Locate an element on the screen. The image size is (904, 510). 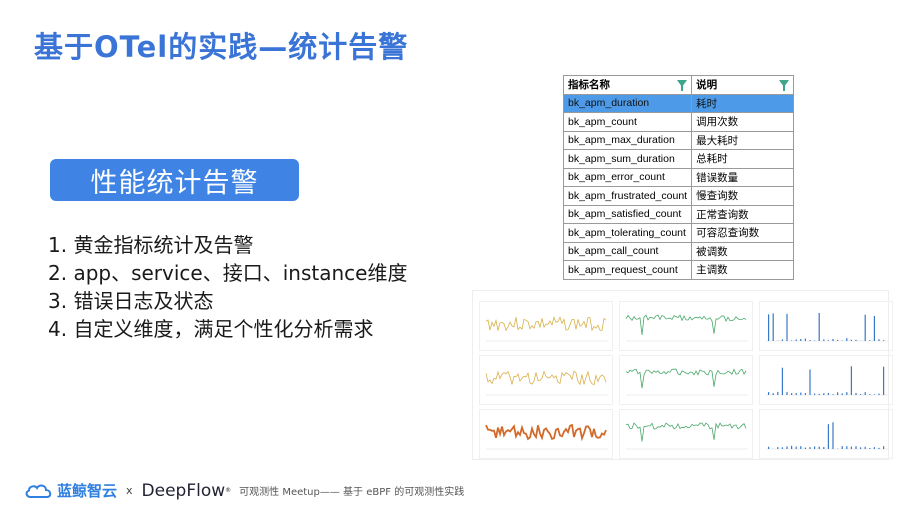
metric-description-cell: 慢查询数 is located at coordinates (743, 196).